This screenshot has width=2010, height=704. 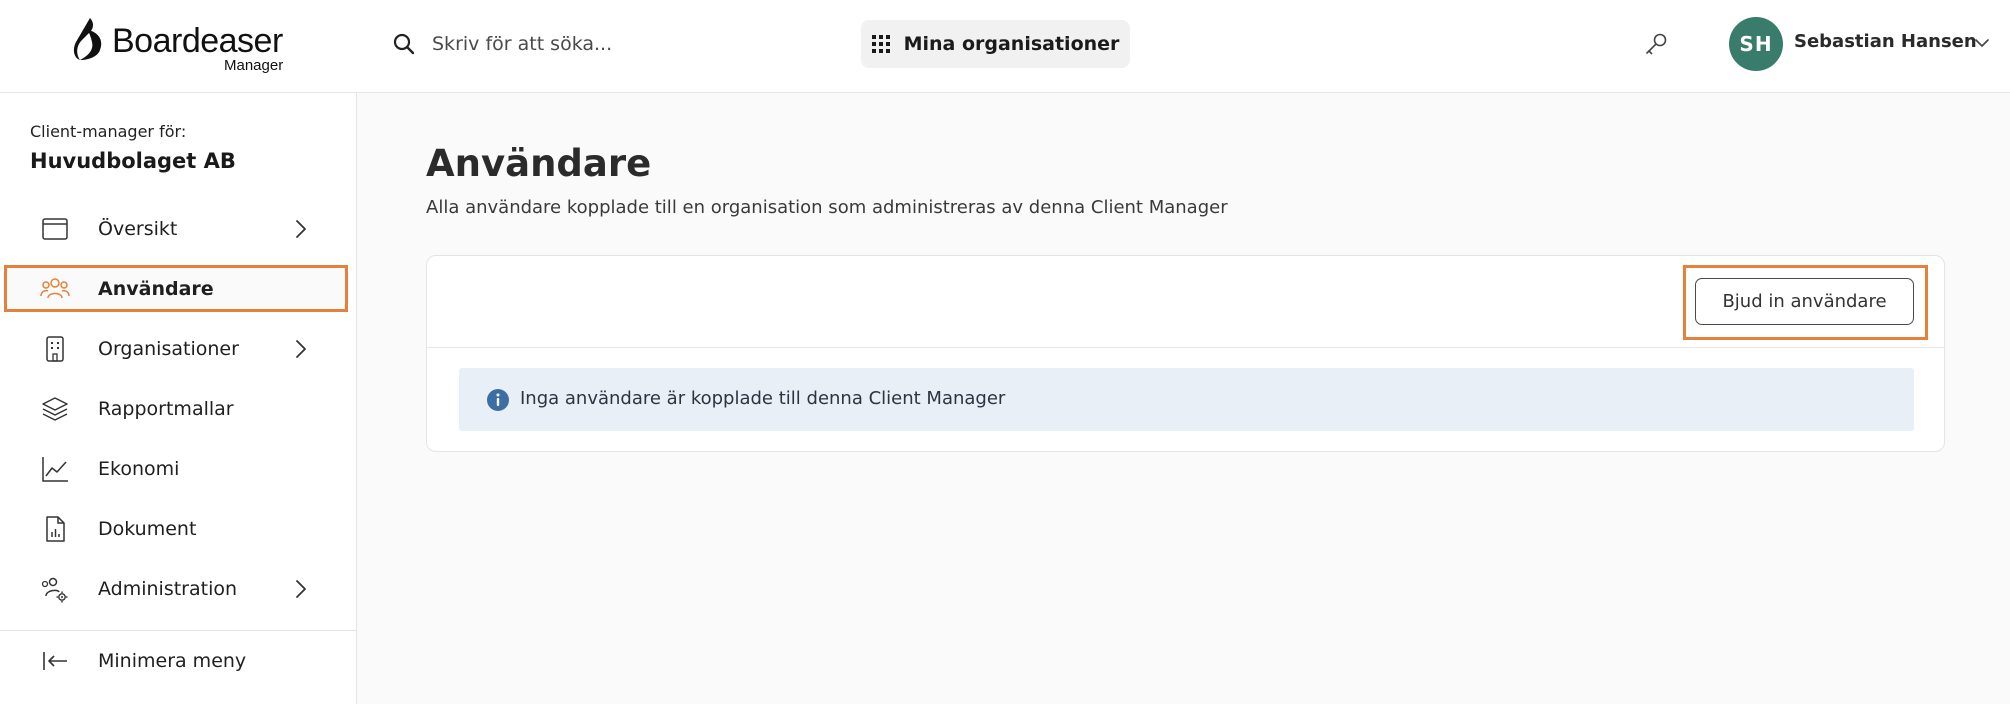 What do you see at coordinates (1804, 301) in the screenshot?
I see `invite-user-button: Bjud in användare` at bounding box center [1804, 301].